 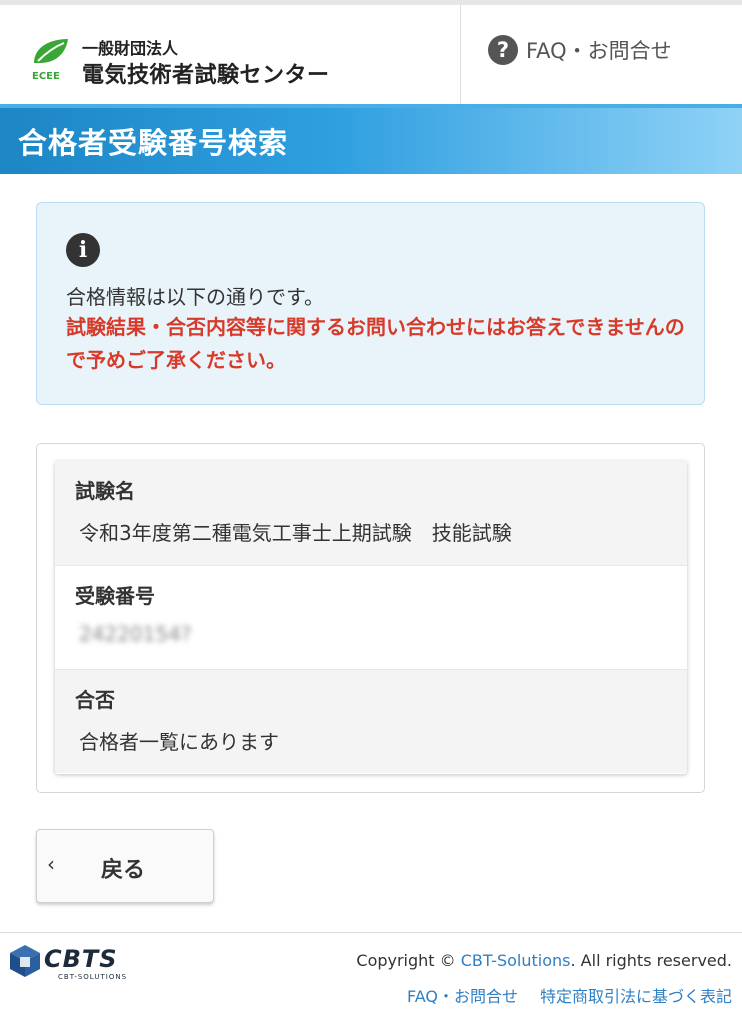 What do you see at coordinates (115, 596) in the screenshot?
I see `exam-number-label: 受験番号` at bounding box center [115, 596].